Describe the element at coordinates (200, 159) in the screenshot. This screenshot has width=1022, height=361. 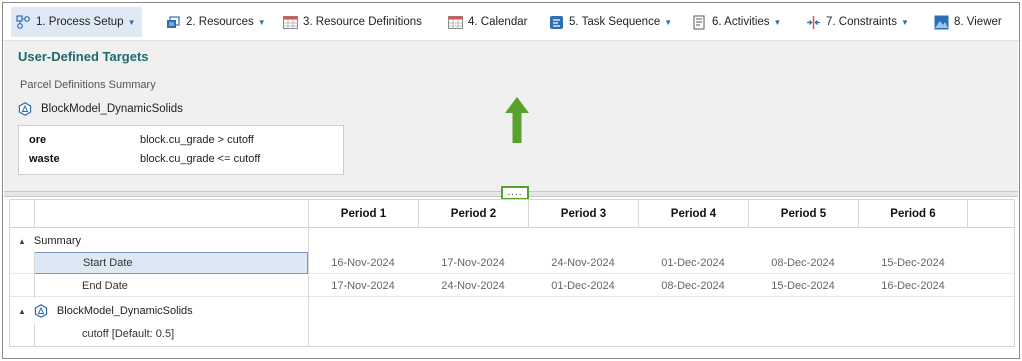
I see `definition-expression: block.cu_grade <= cutoff` at that location.